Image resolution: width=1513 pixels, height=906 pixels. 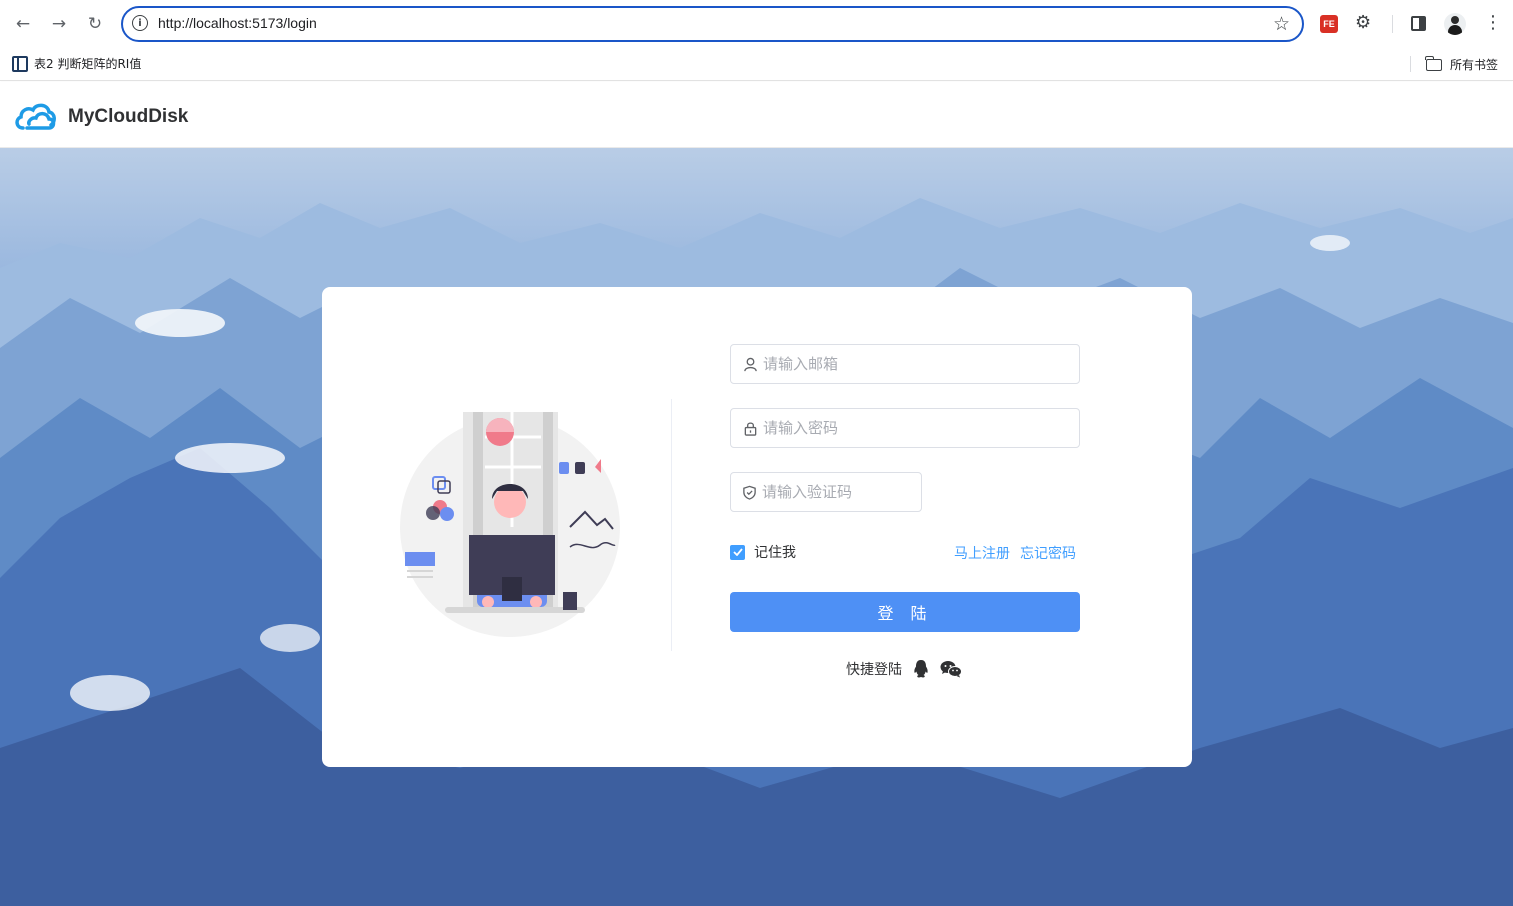 I want to click on password-field, so click(x=905, y=428).